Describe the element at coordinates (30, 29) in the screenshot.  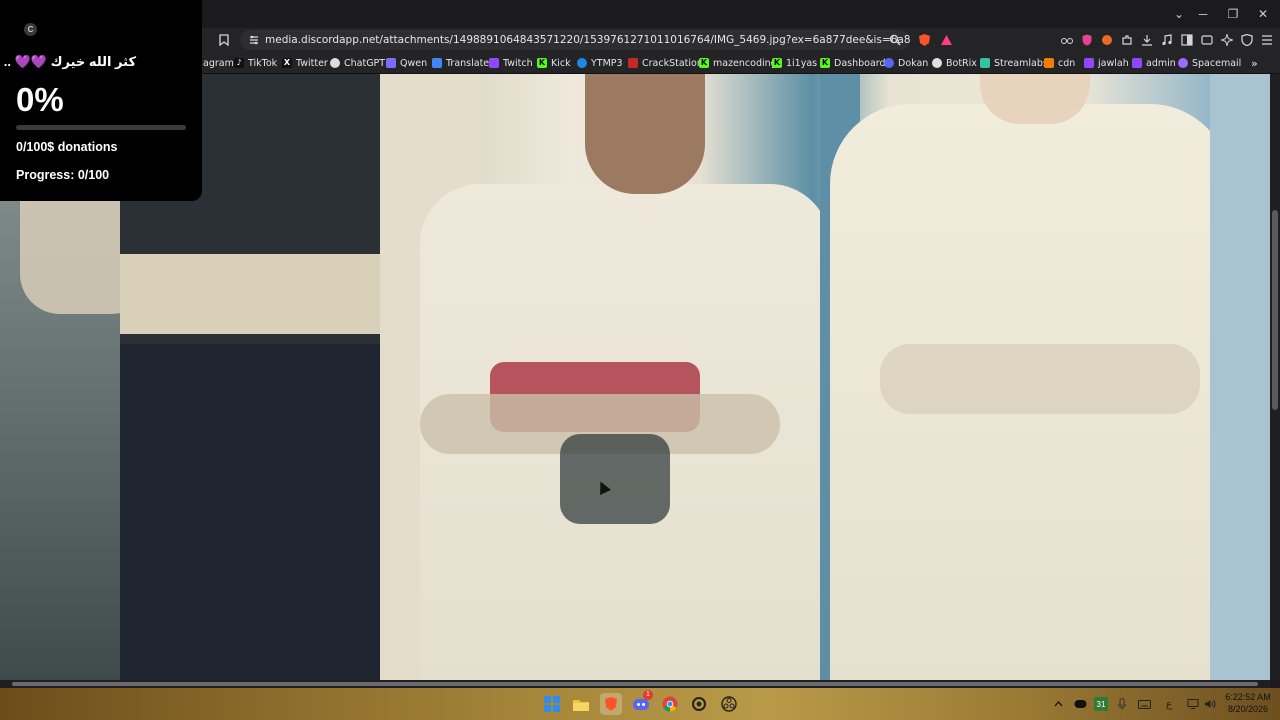
I see `streamer-logo-icon: C` at that location.